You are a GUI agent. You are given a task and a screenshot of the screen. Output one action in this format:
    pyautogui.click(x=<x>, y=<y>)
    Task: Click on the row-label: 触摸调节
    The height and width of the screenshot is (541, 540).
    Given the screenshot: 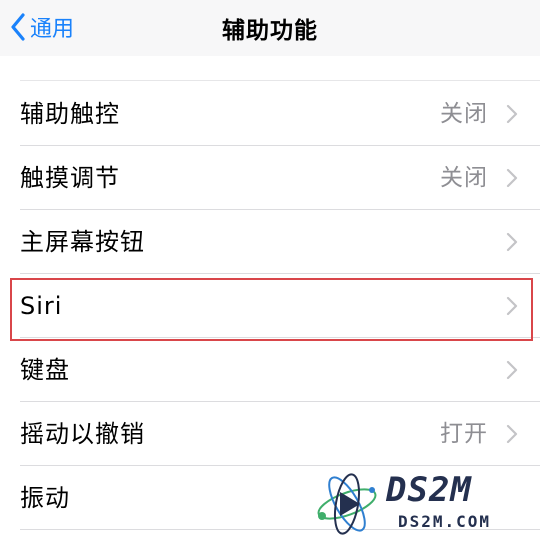 What is the action you would take?
    pyautogui.click(x=70, y=178)
    